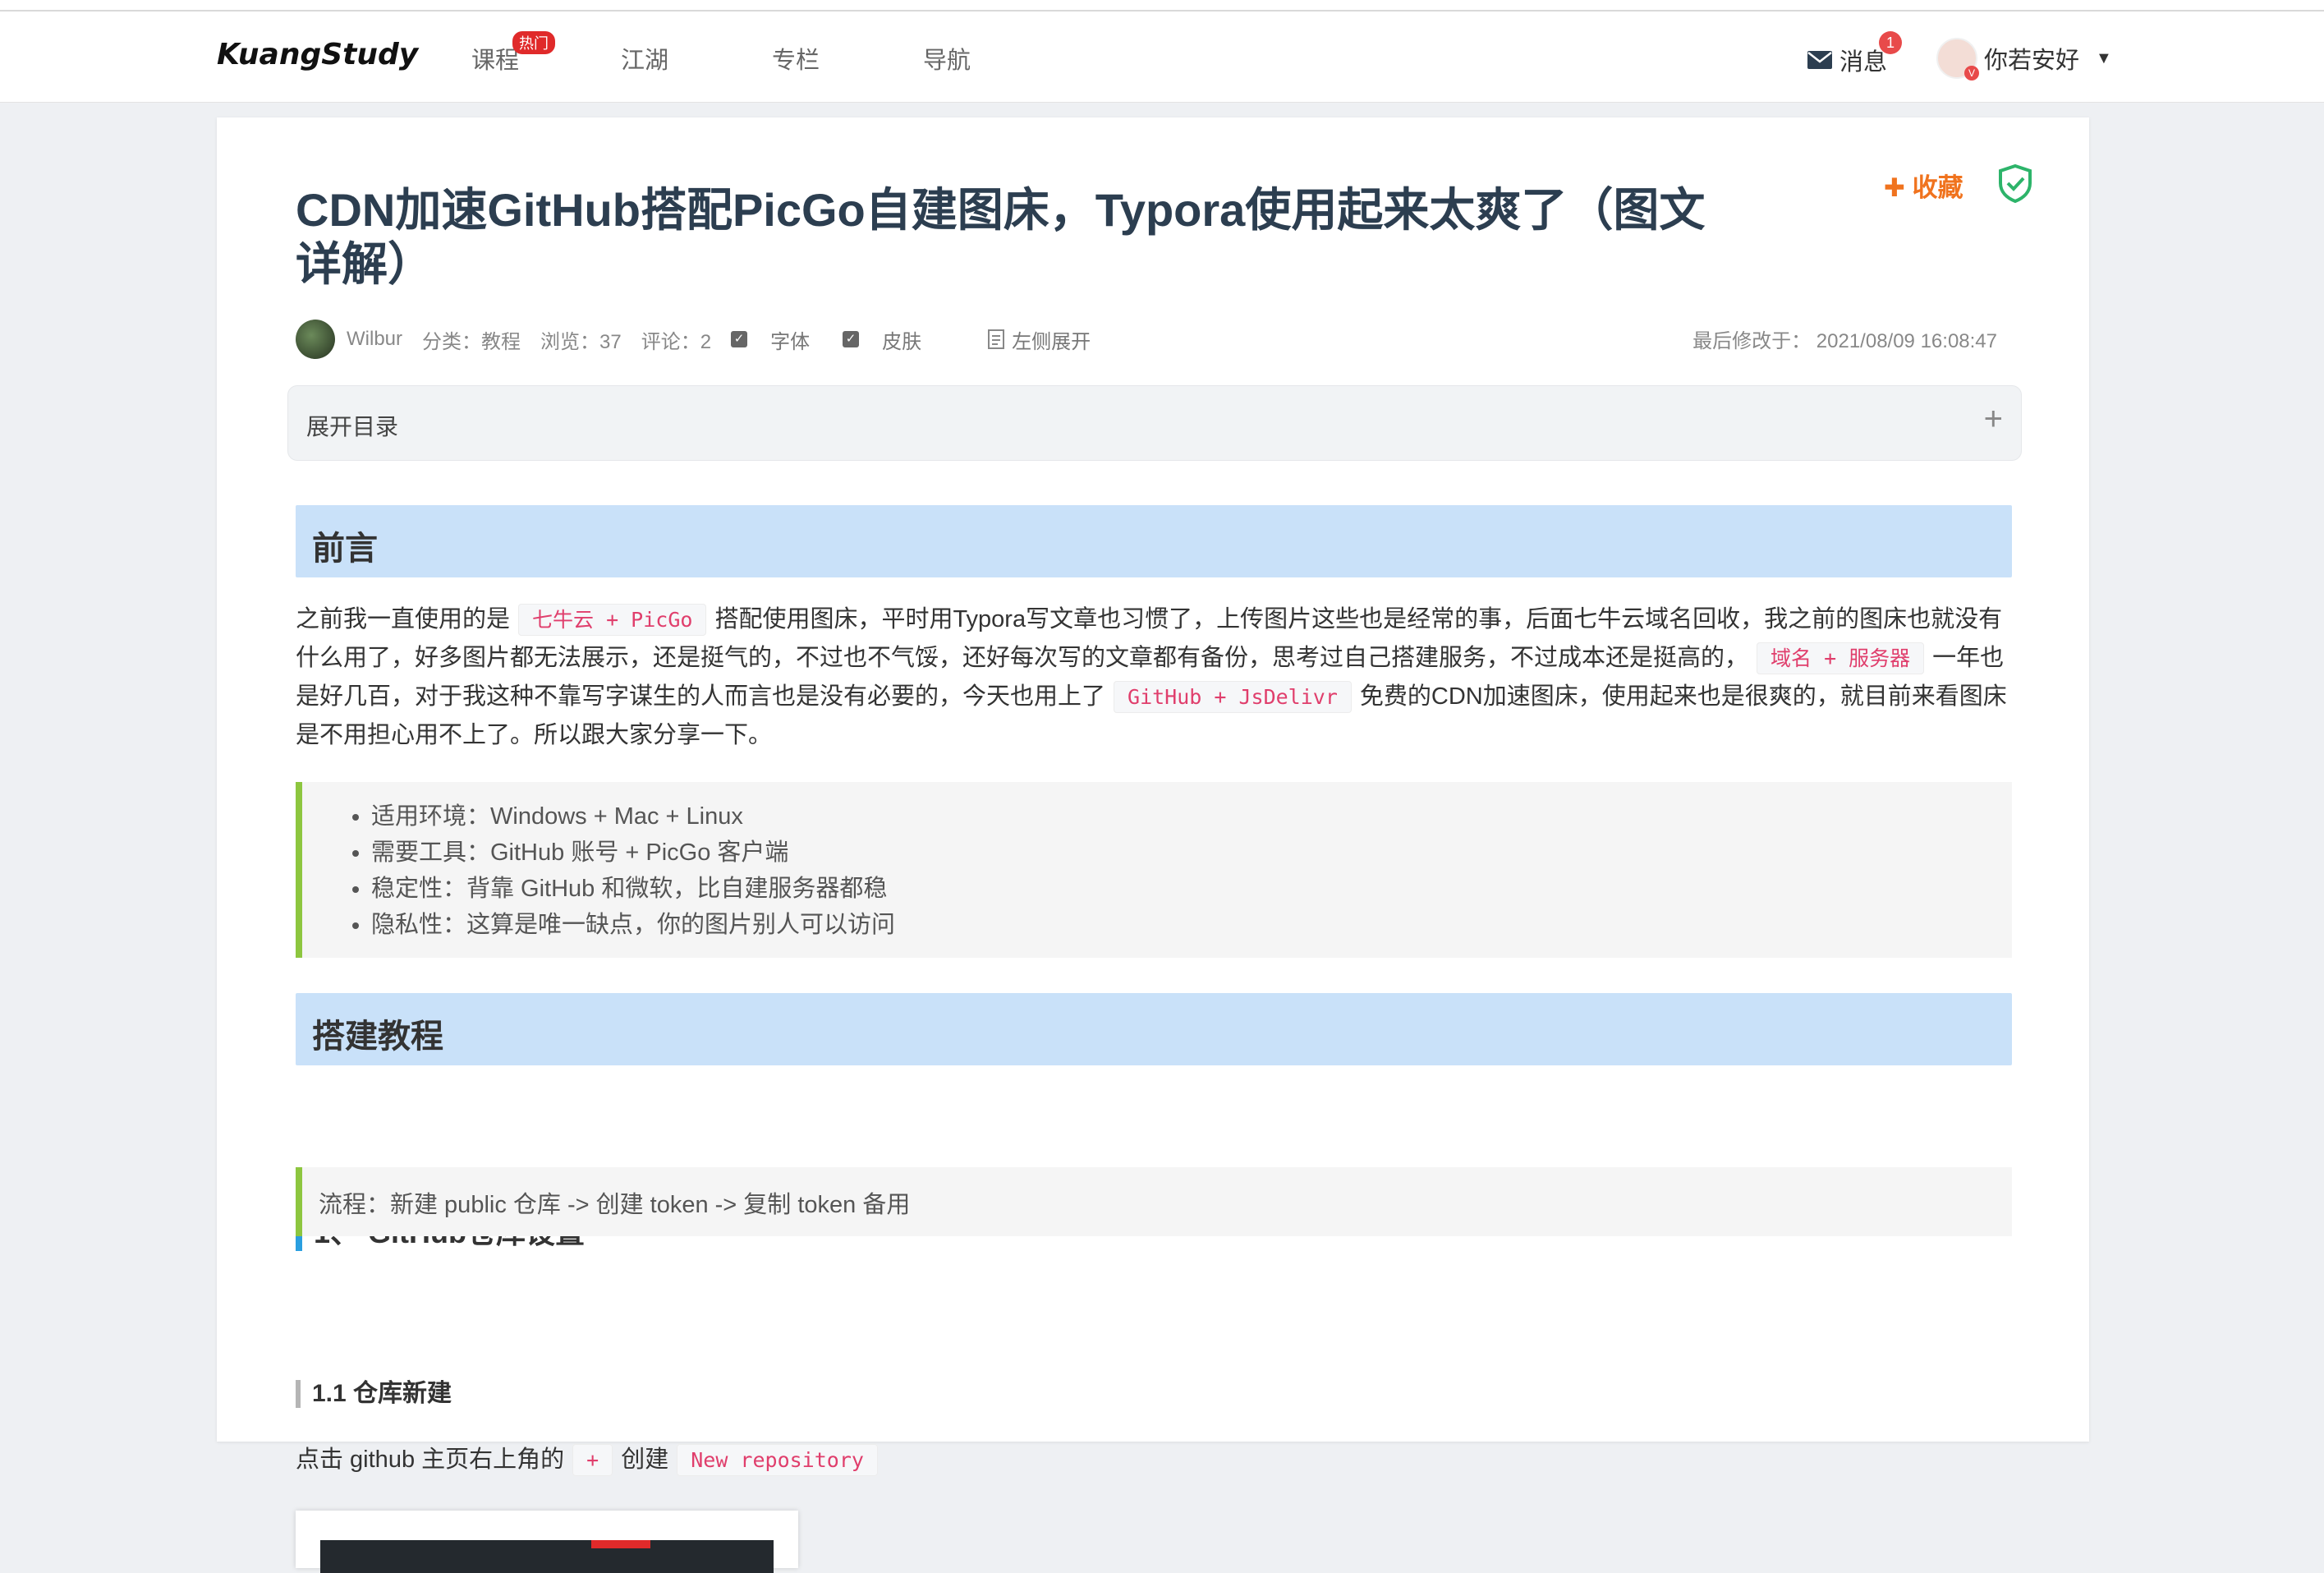 The width and height of the screenshot is (2324, 1573). What do you see at coordinates (403, 619) in the screenshot?
I see `text-span: 之前我一直使用的是` at bounding box center [403, 619].